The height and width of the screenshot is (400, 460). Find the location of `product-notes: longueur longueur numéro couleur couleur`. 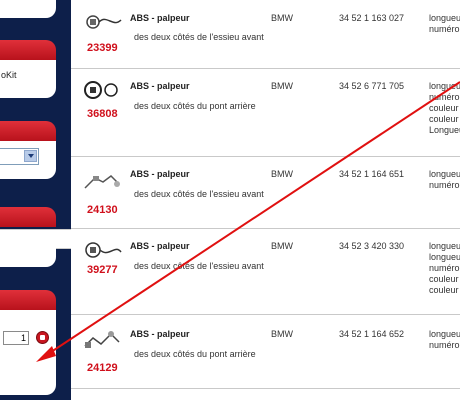

product-notes: longueur longueur numéro couleur couleur is located at coordinates (444, 268).